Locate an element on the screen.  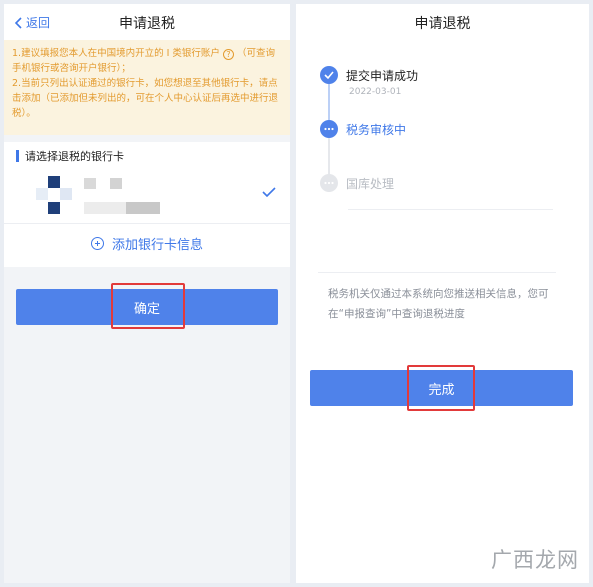
watermark: 广西龙网 is located at coordinates (535, 560).